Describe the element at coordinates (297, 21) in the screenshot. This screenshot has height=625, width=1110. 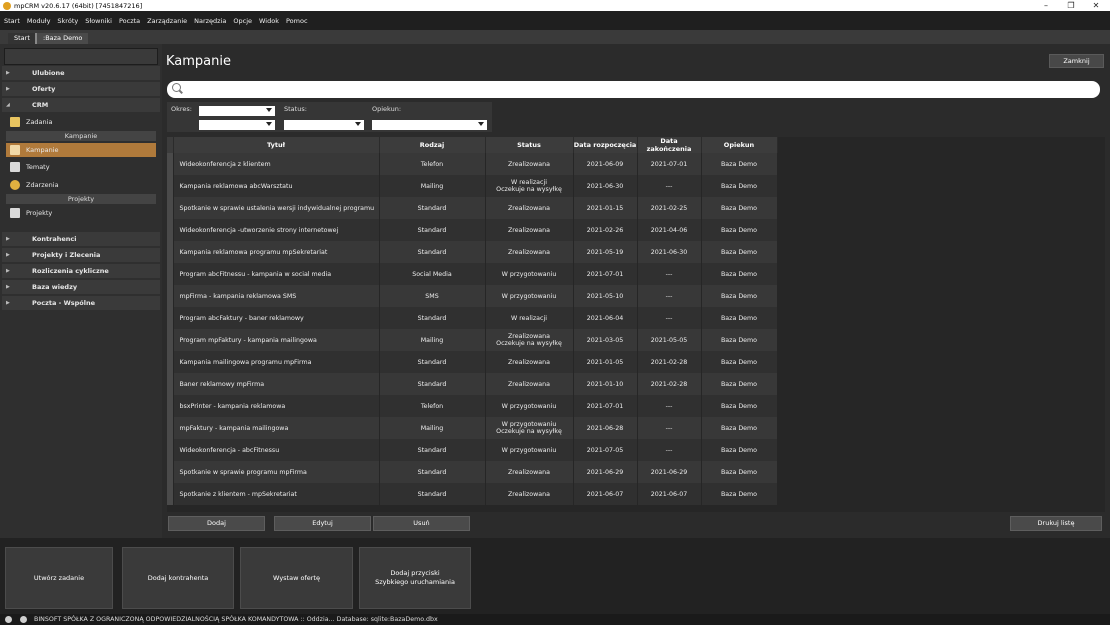
I see `menu-pomoc: Pomoc` at that location.